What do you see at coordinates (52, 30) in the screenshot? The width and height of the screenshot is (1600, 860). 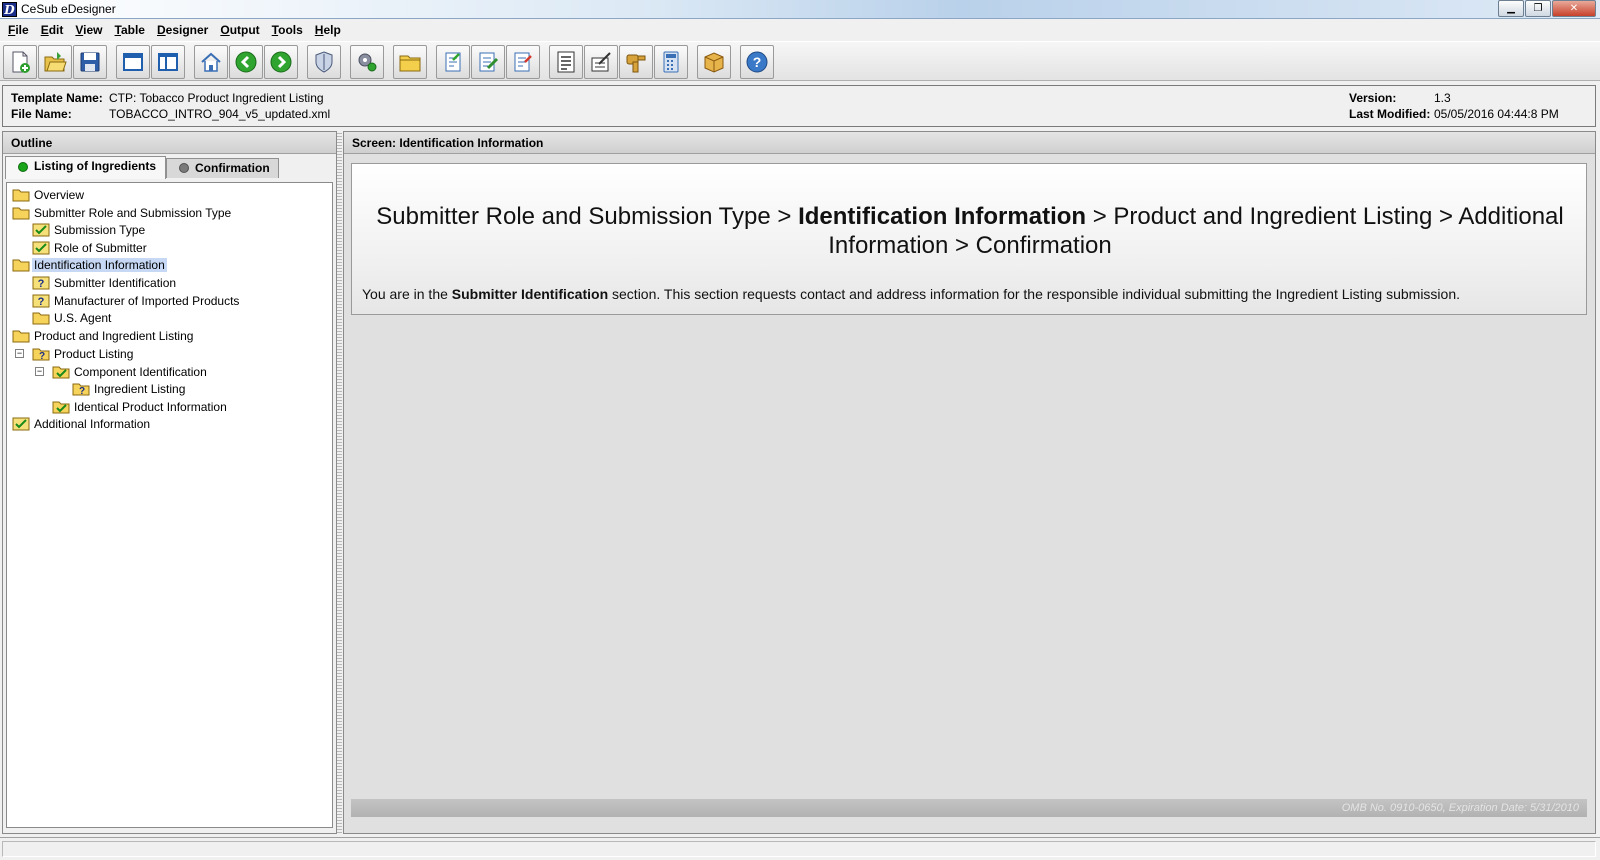 I see `menu-edit: Edit` at bounding box center [52, 30].